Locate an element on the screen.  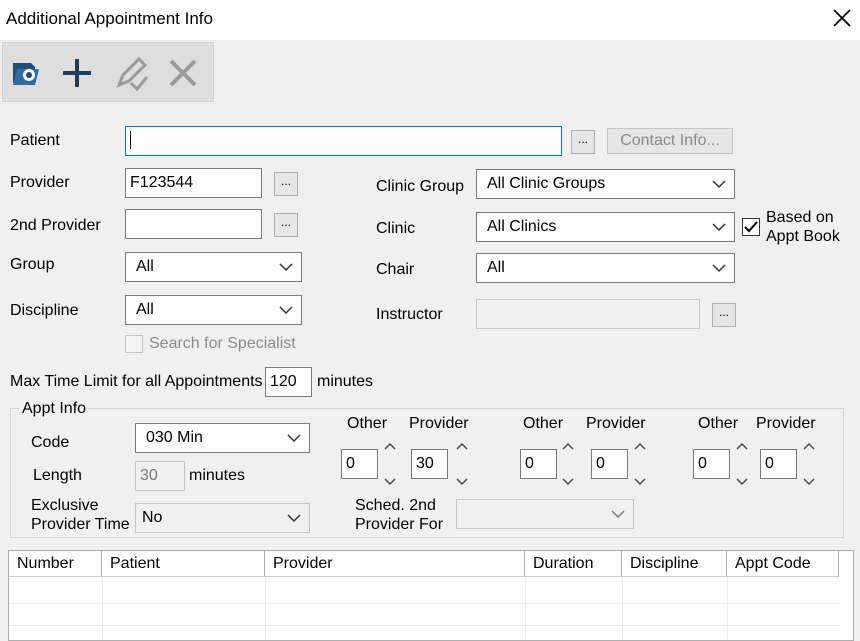
max-time-label: Max Time Limit for all Appointments is located at coordinates (136, 381).